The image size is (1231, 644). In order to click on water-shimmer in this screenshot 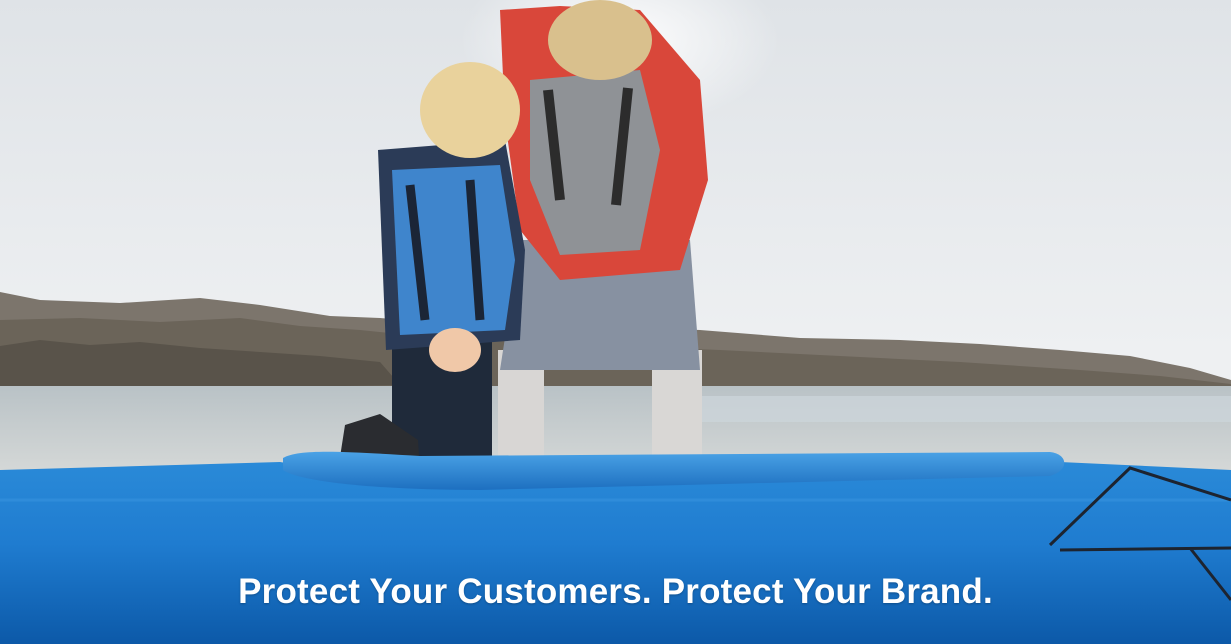, I will do `click(965, 409)`.